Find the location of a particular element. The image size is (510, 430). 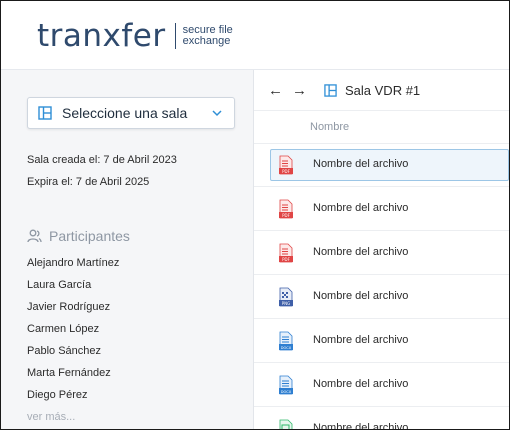

room-expiry-date: Expira el: 7 de Abril 2025 is located at coordinates (88, 182).